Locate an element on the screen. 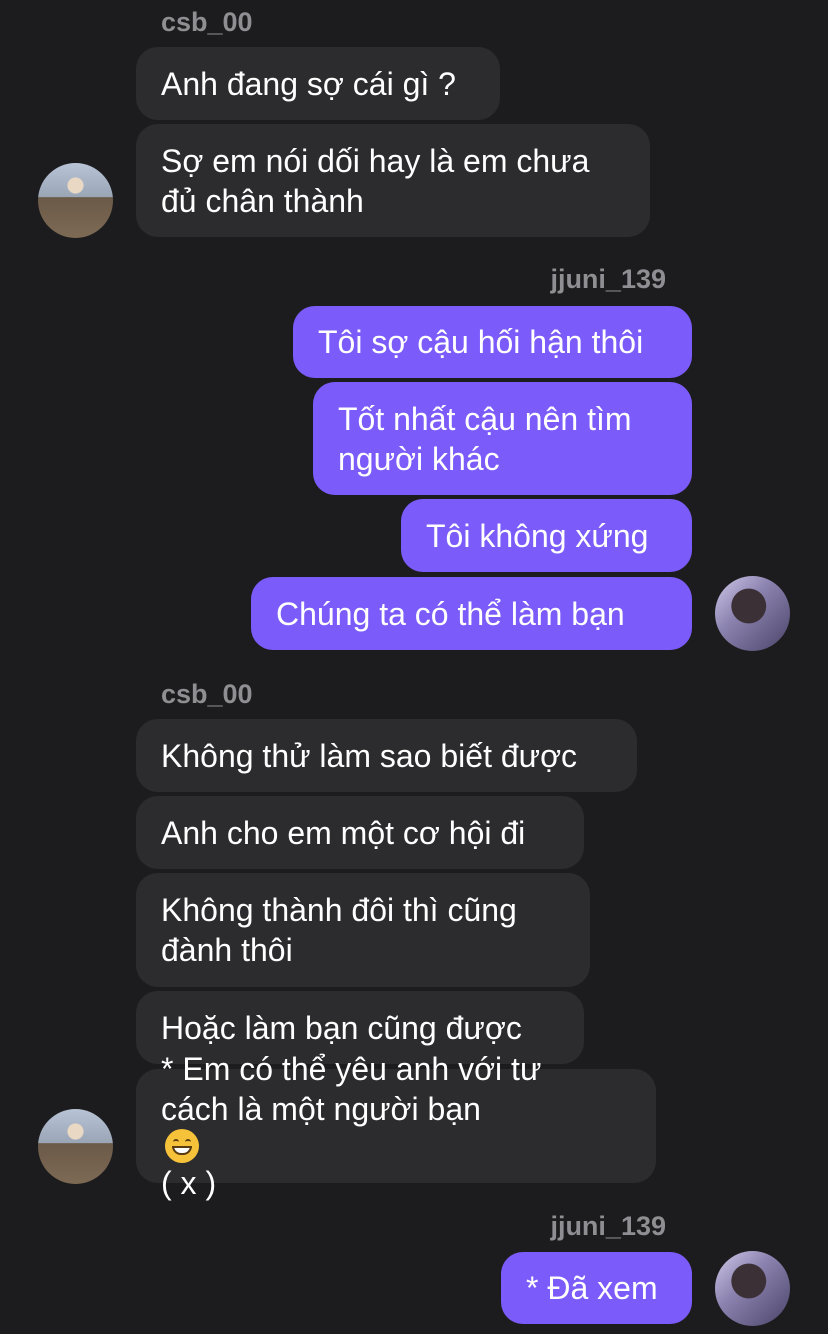 The width and height of the screenshot is (828, 1334). message-text-line: người khác is located at coordinates (419, 458).